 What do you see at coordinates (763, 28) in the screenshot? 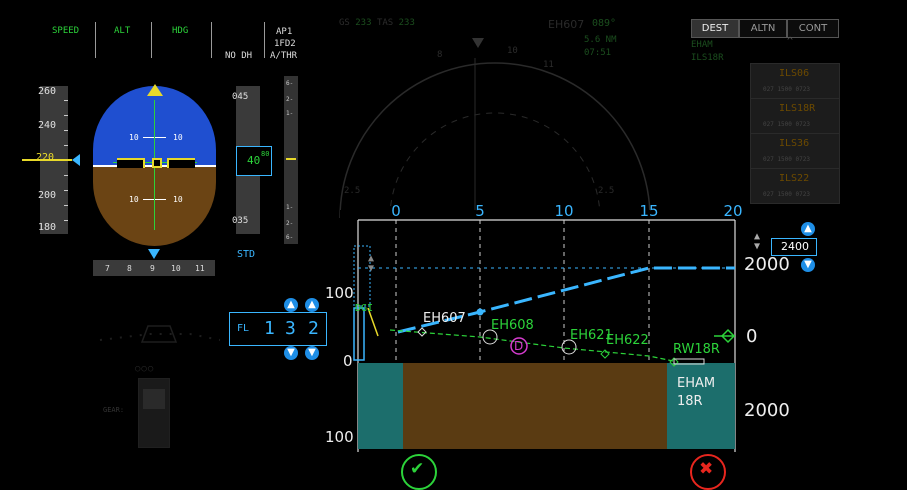
I see `tab-altn: ALTN` at bounding box center [763, 28].